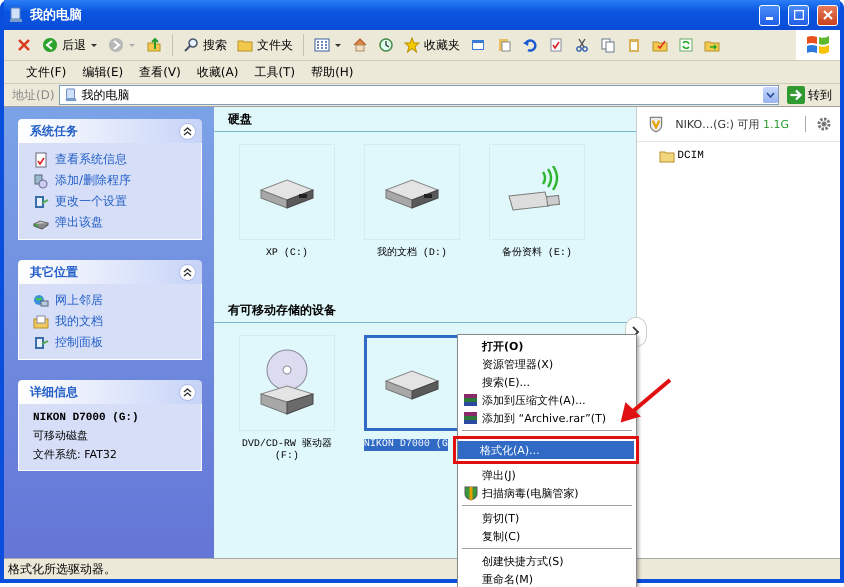  What do you see at coordinates (79, 342) in the screenshot?
I see `task-link: 控制面板` at bounding box center [79, 342].